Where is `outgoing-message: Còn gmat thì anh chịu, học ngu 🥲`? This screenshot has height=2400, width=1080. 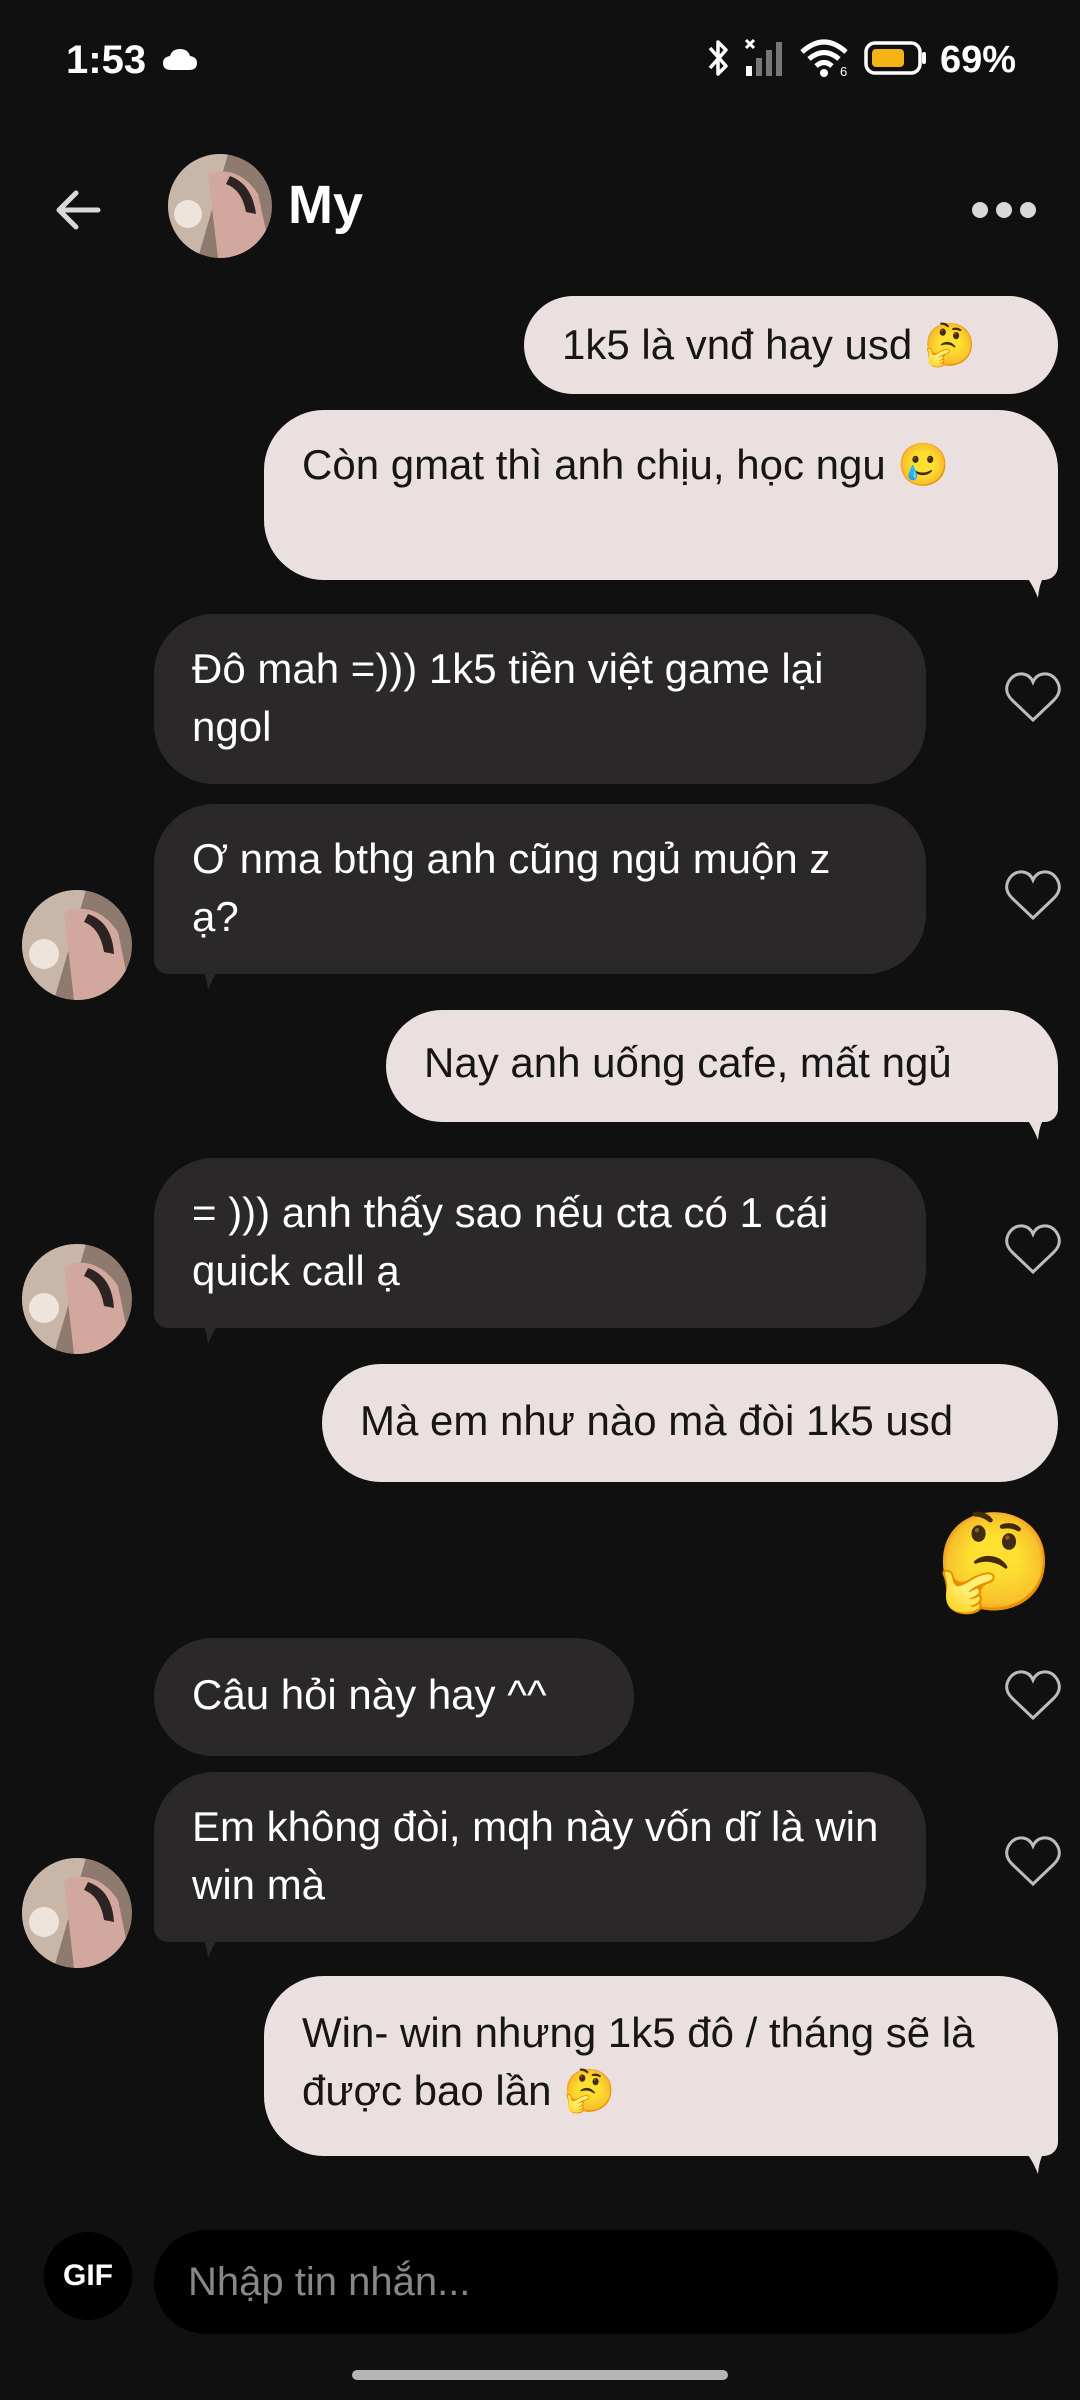
outgoing-message: Còn gmat thì anh chịu, học ngu 🥲 is located at coordinates (661, 495).